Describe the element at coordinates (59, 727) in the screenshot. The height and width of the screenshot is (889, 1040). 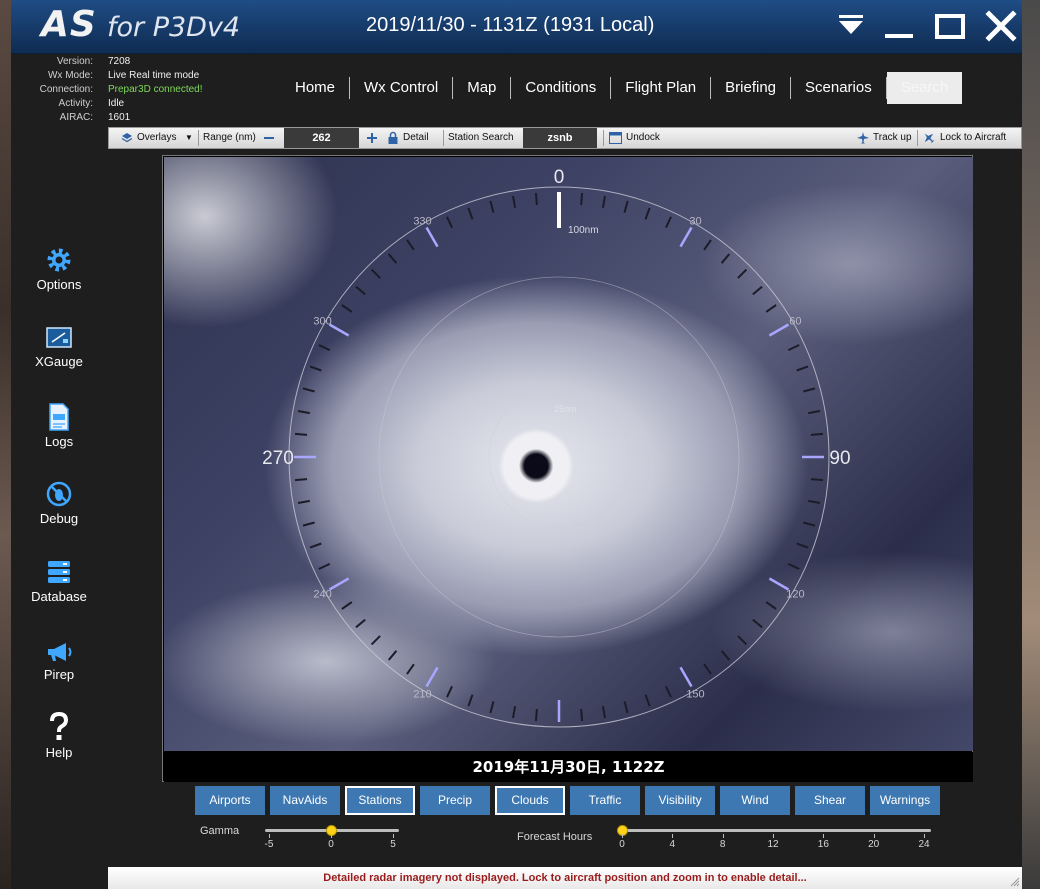
I see `question-icon` at that location.